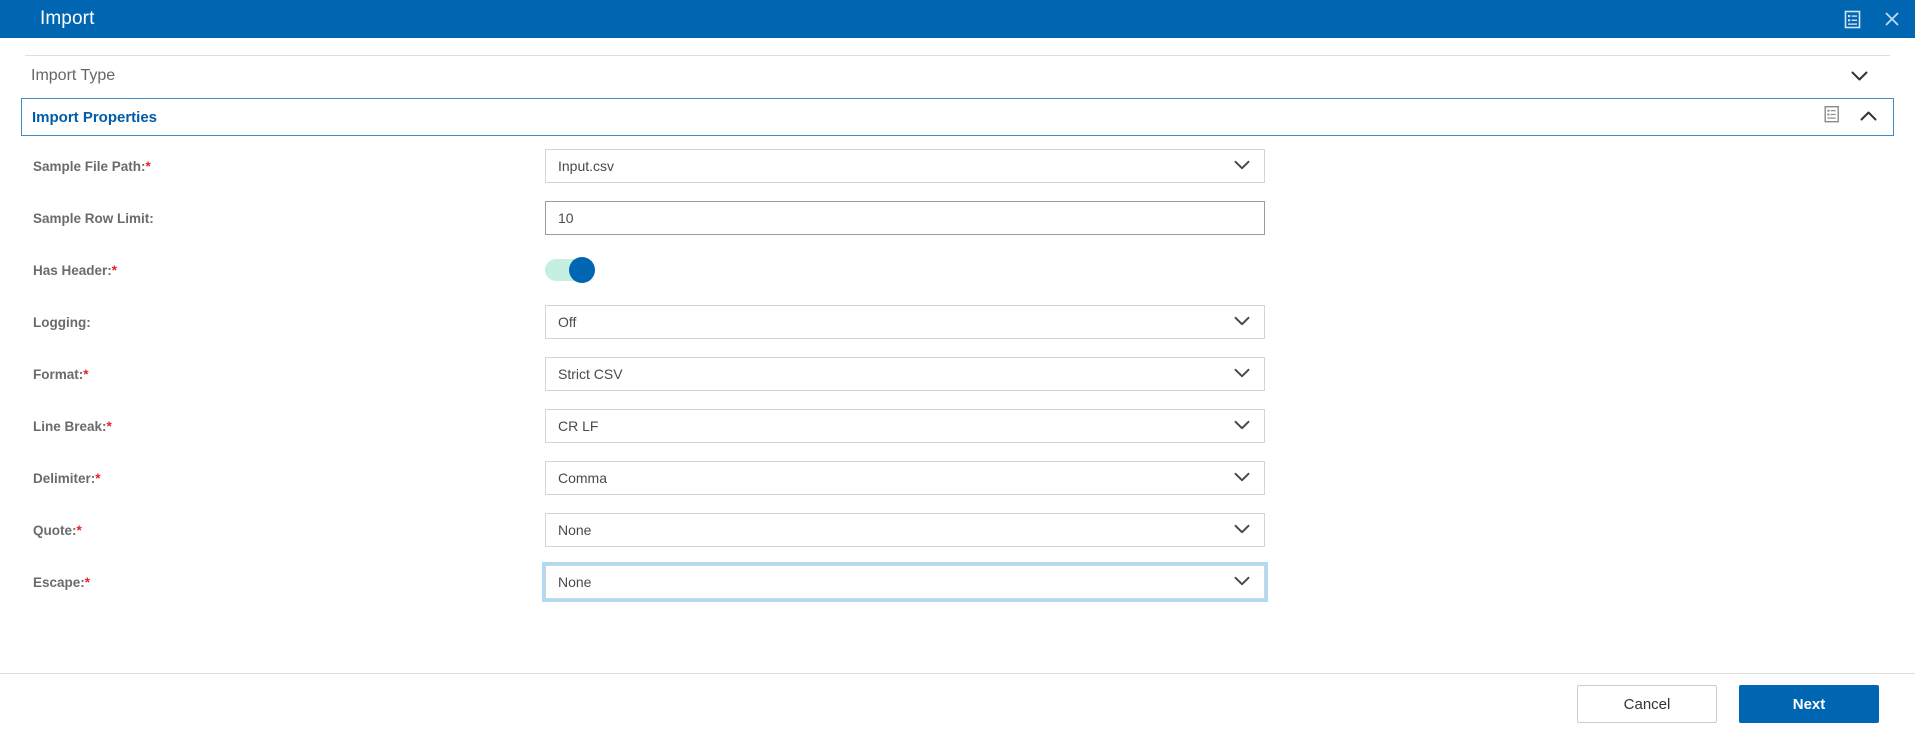 The width and height of the screenshot is (1915, 734). I want to click on form-row-has-header: Has Header:*, so click(957, 270).